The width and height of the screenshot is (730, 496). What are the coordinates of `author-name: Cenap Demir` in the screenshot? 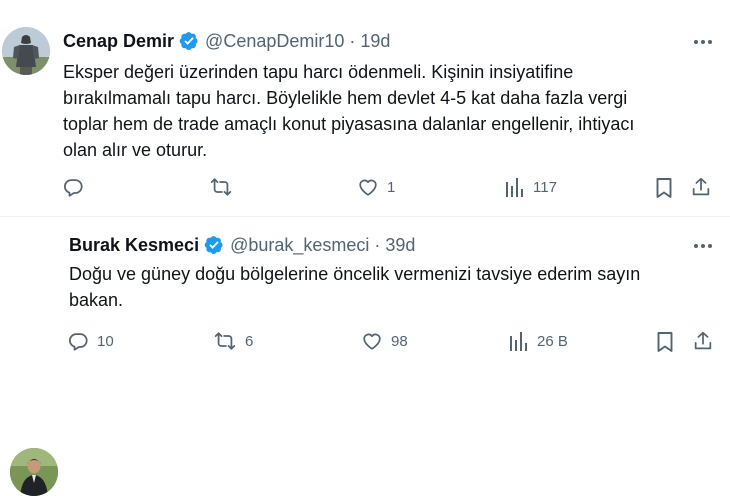 It's located at (118, 41).